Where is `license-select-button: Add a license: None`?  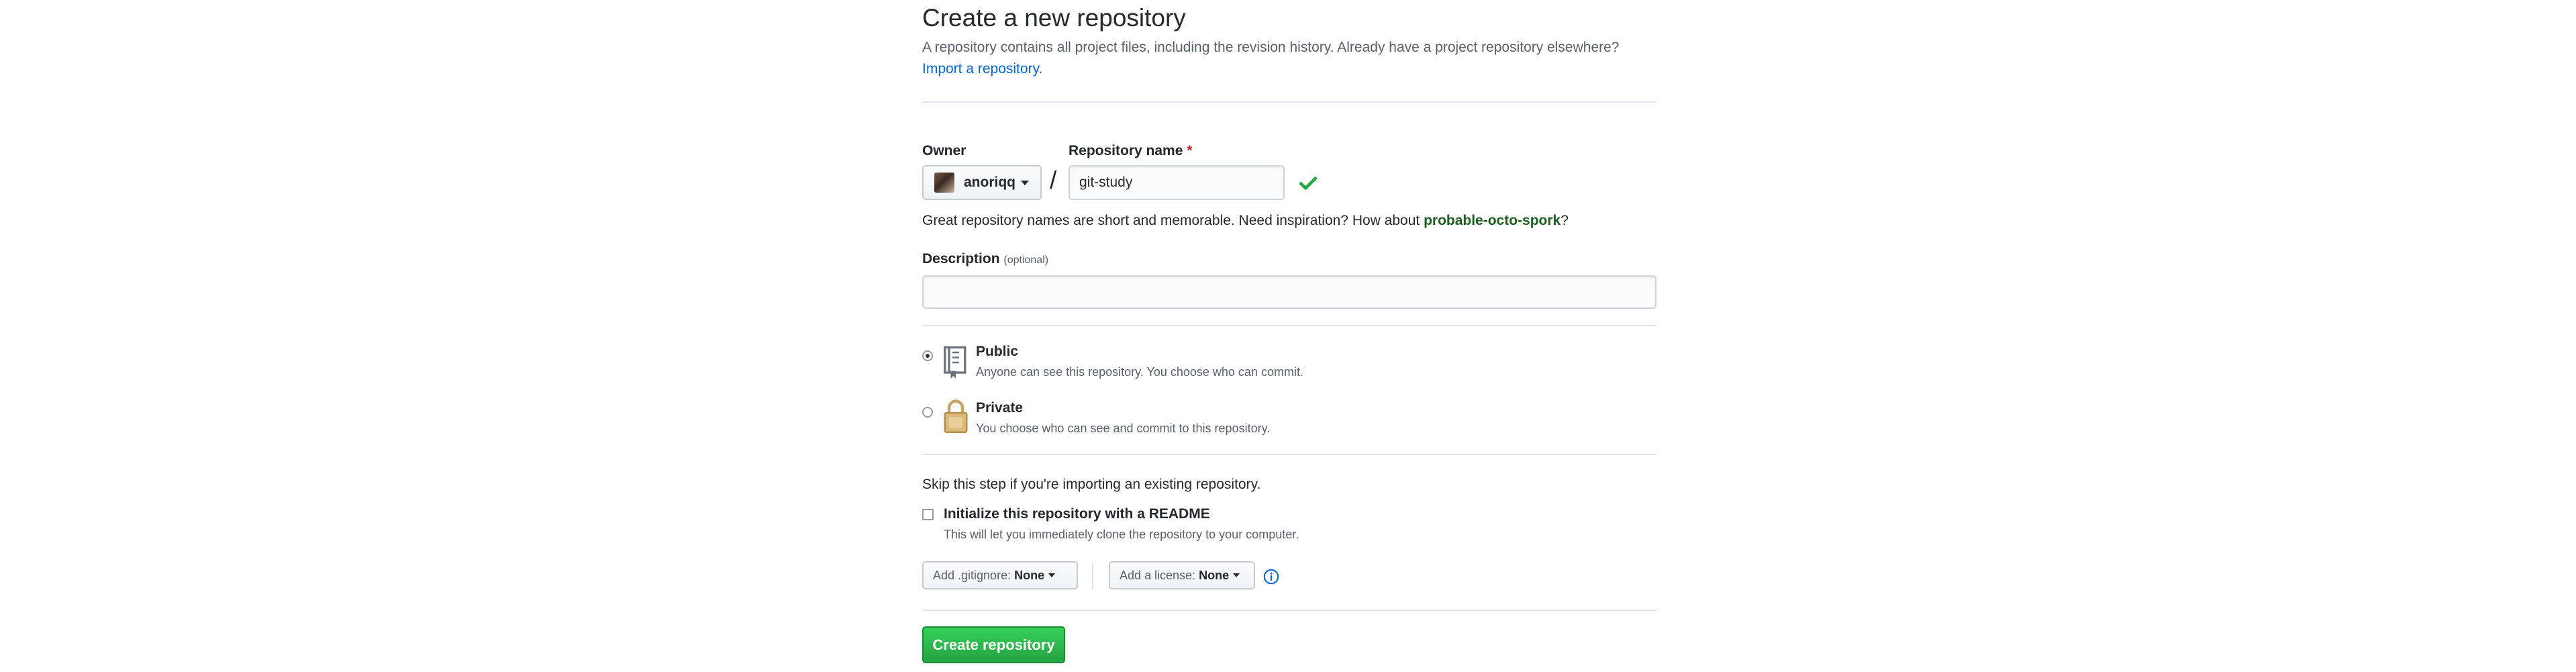
license-select-button: Add a license: None is located at coordinates (1182, 575).